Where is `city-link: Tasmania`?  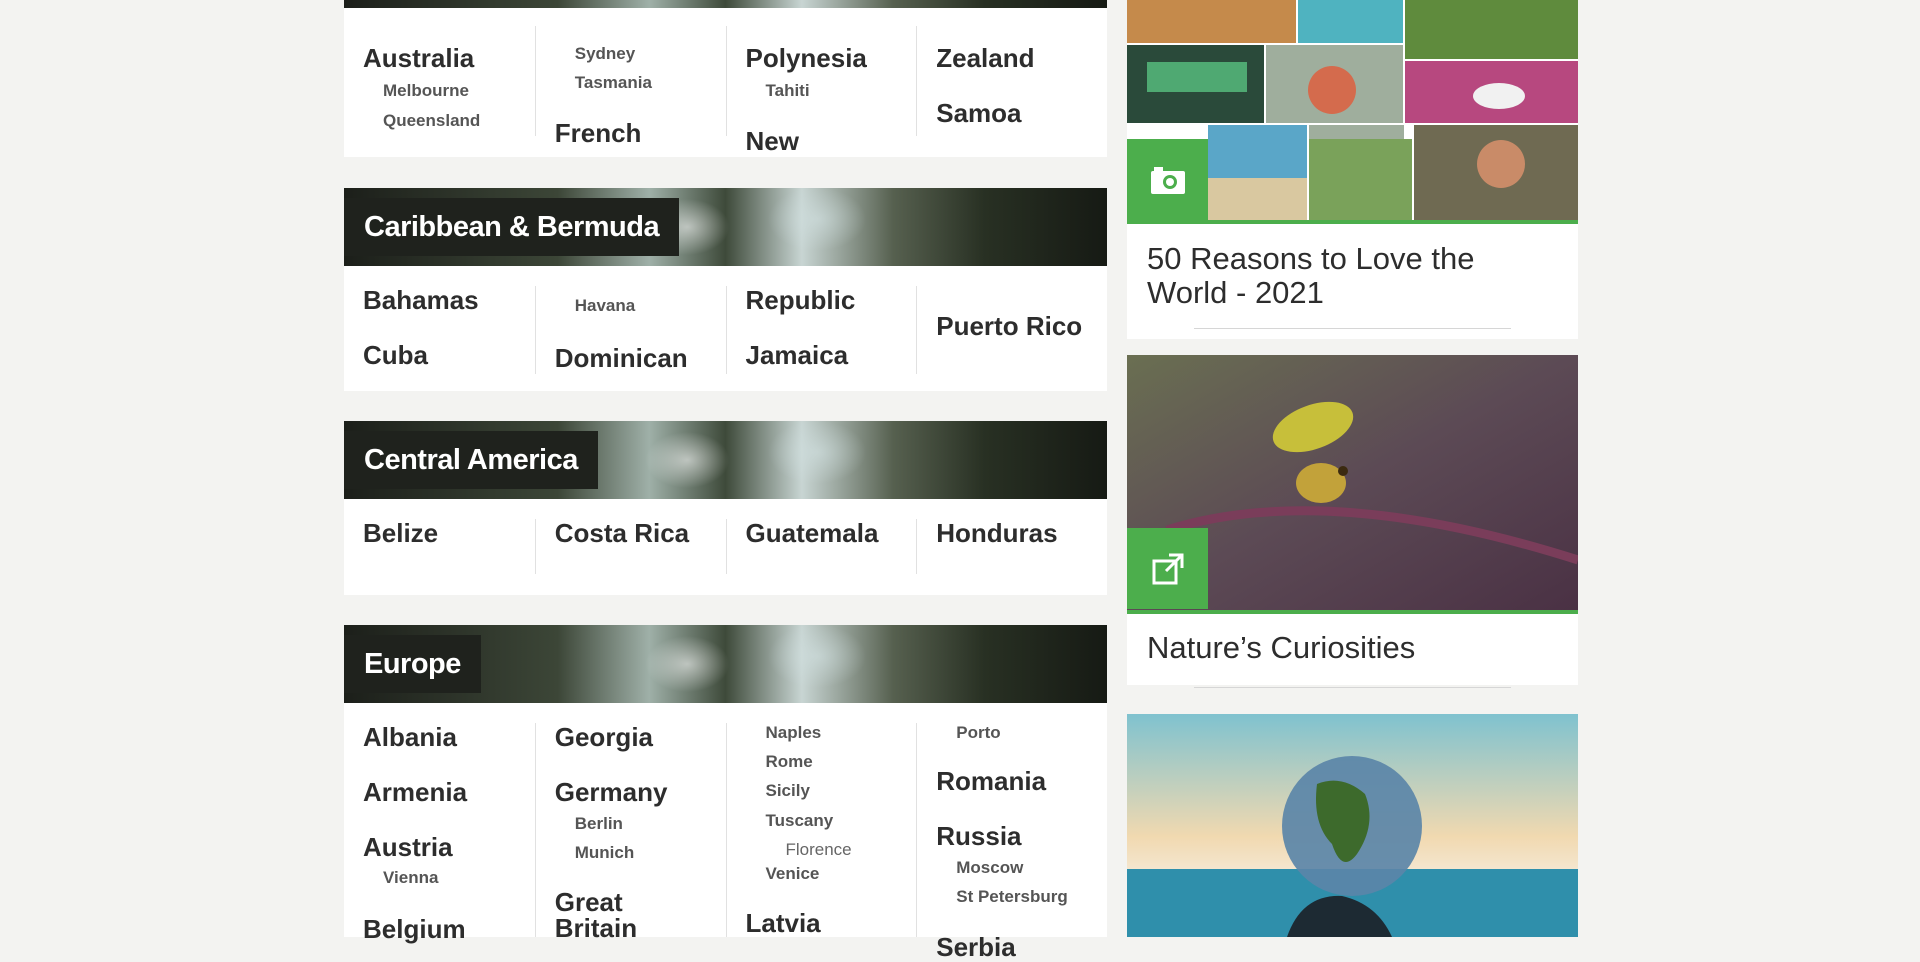 city-link: Tasmania is located at coordinates (613, 83).